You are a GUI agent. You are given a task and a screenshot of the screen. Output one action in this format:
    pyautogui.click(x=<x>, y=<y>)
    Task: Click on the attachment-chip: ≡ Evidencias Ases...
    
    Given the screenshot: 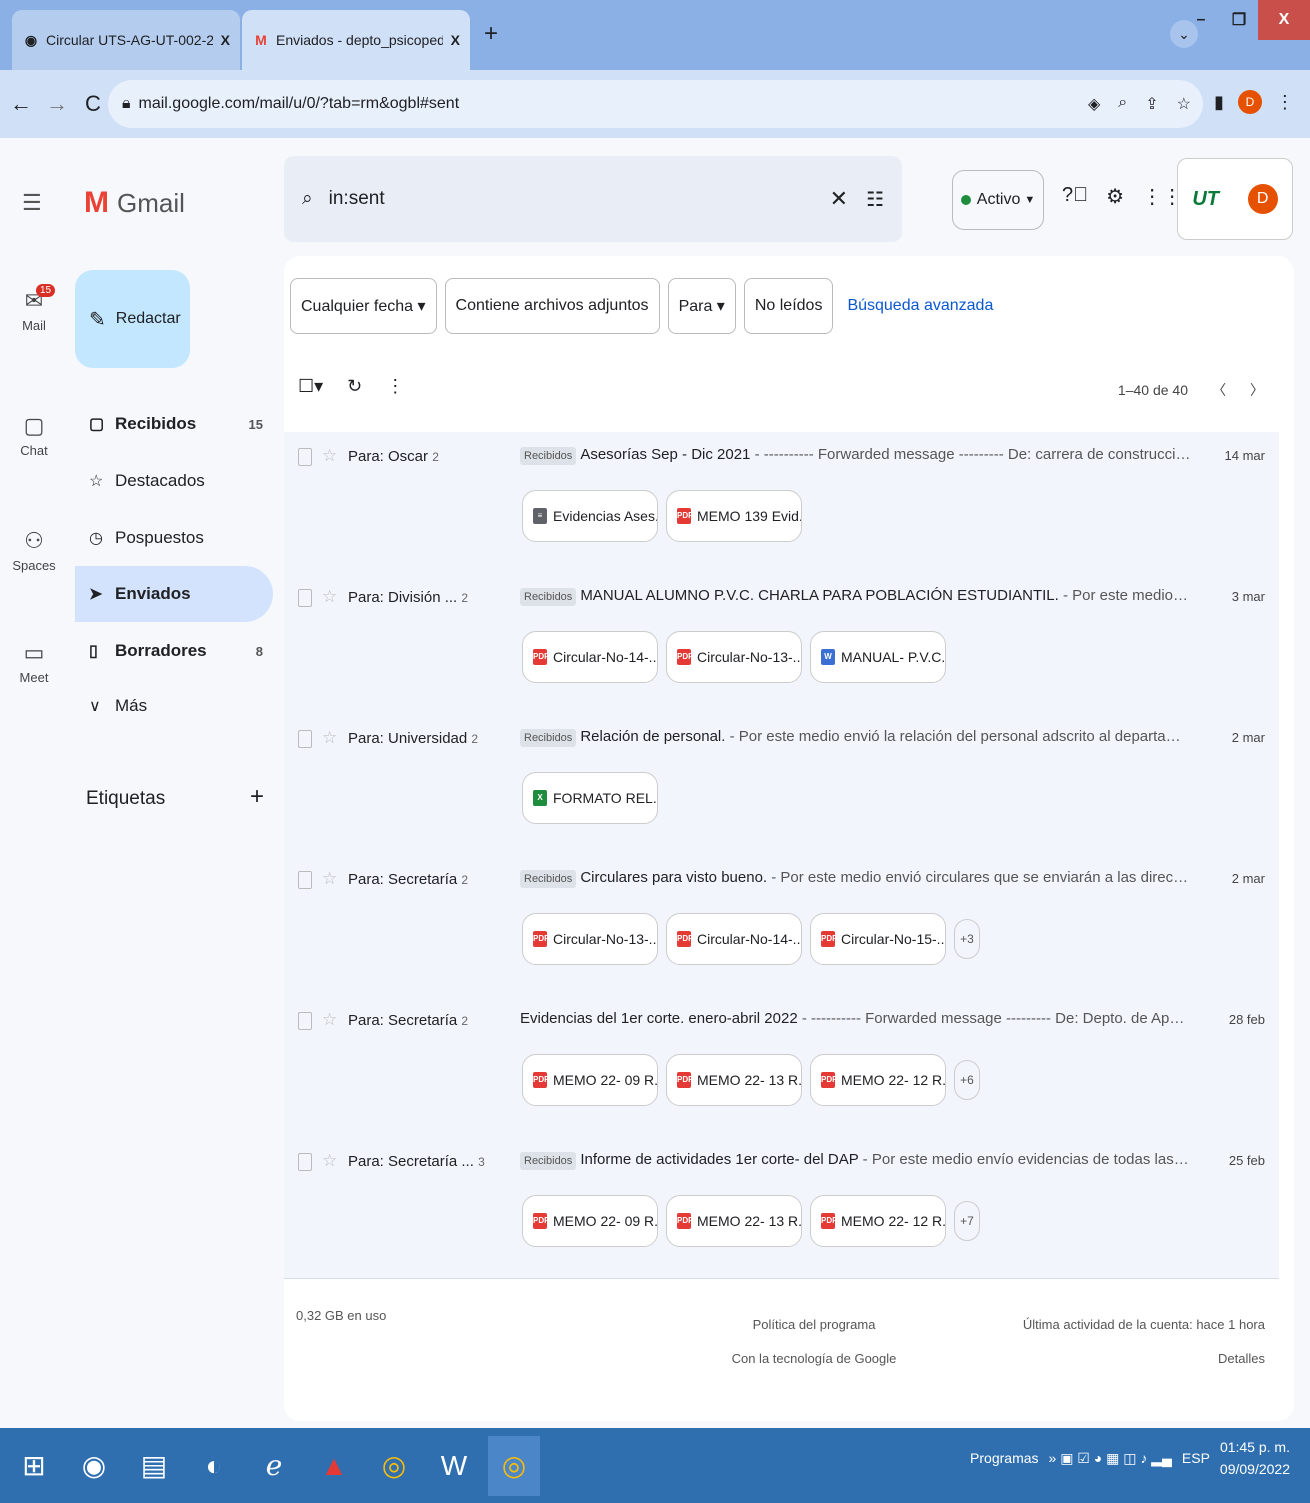 What is the action you would take?
    pyautogui.click(x=590, y=516)
    